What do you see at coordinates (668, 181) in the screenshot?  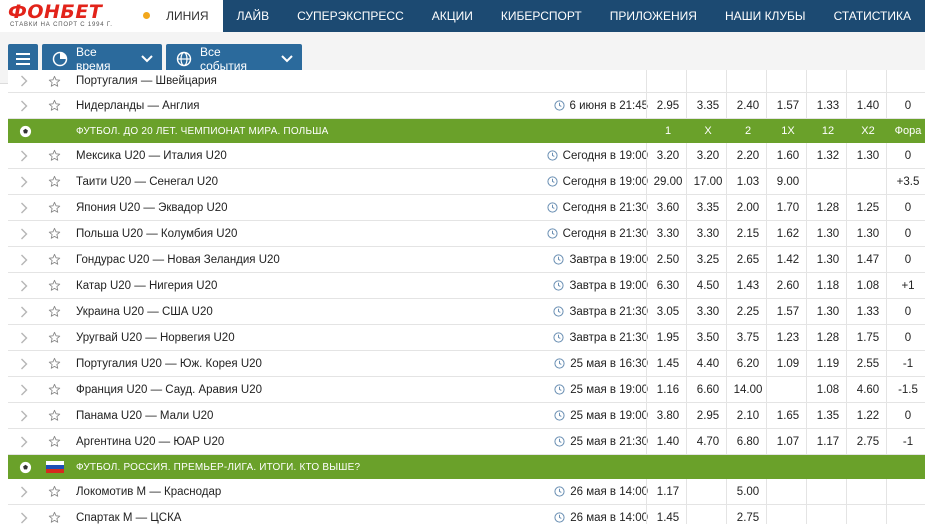 I see `odds-1: 29.00` at bounding box center [668, 181].